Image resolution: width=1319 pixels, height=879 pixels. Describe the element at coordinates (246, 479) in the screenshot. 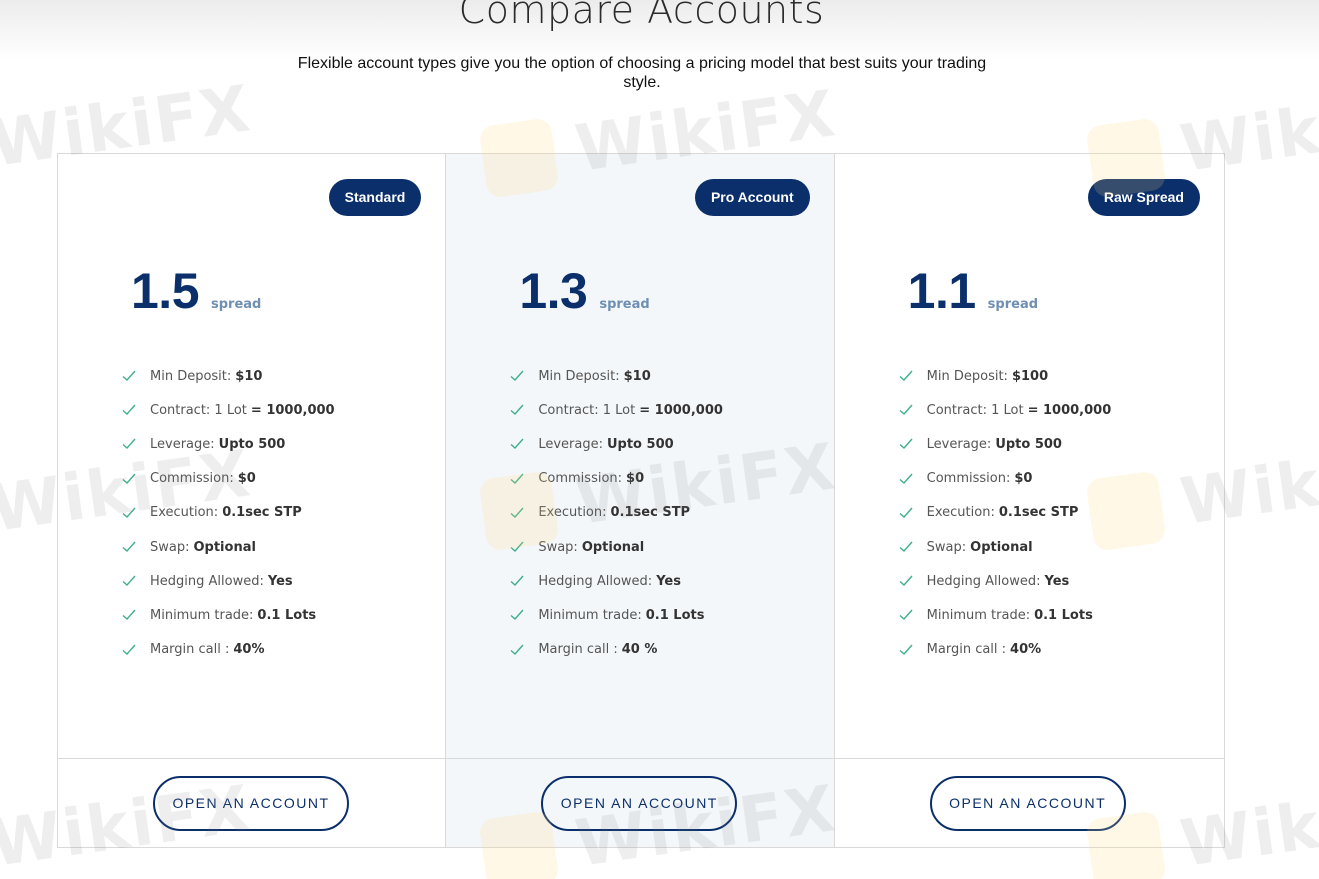

I see `feature-value: $0` at that location.